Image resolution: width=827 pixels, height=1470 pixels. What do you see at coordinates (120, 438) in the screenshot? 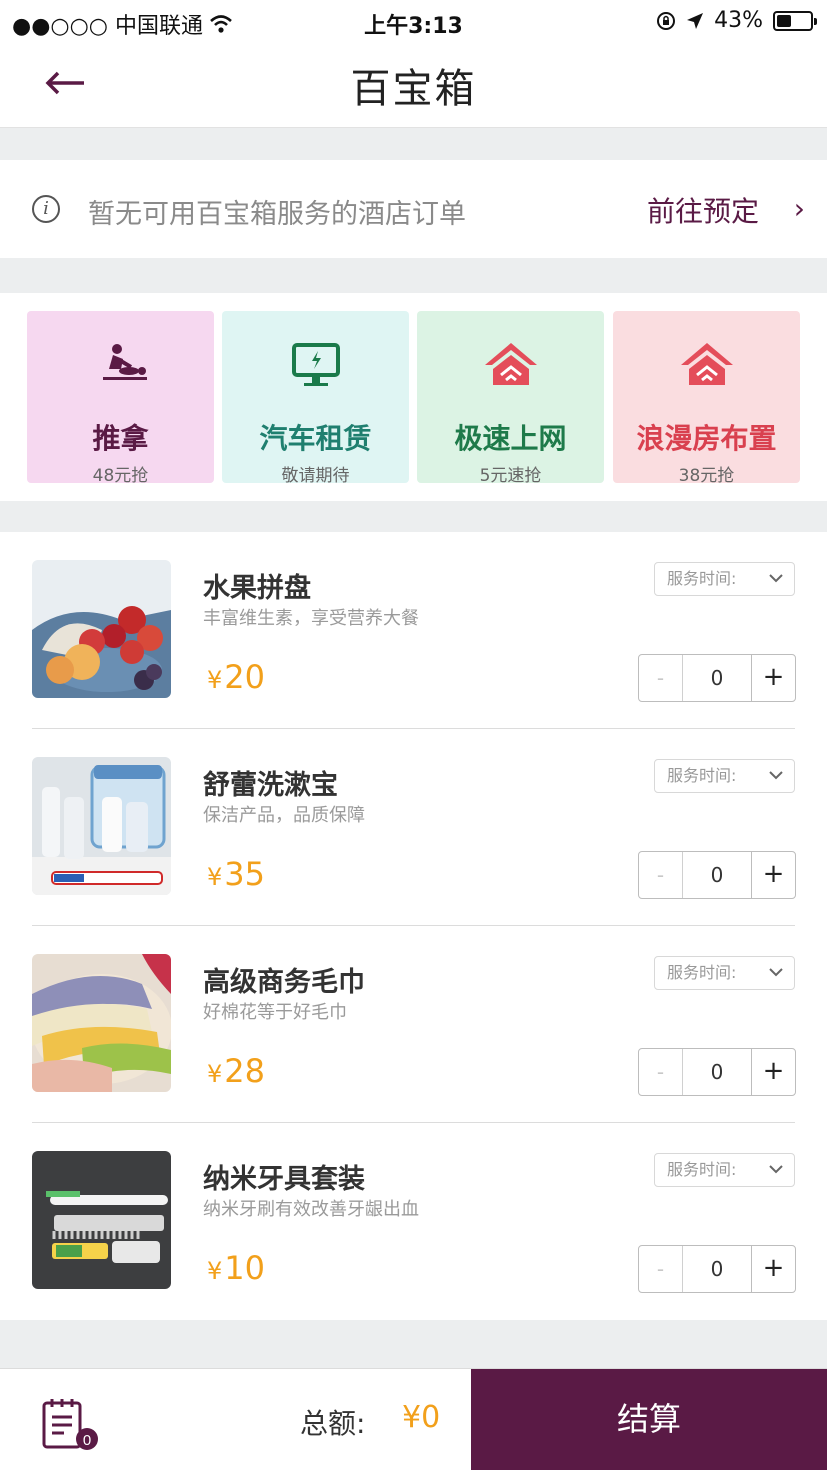
I see `service-name: 推拿` at bounding box center [120, 438].